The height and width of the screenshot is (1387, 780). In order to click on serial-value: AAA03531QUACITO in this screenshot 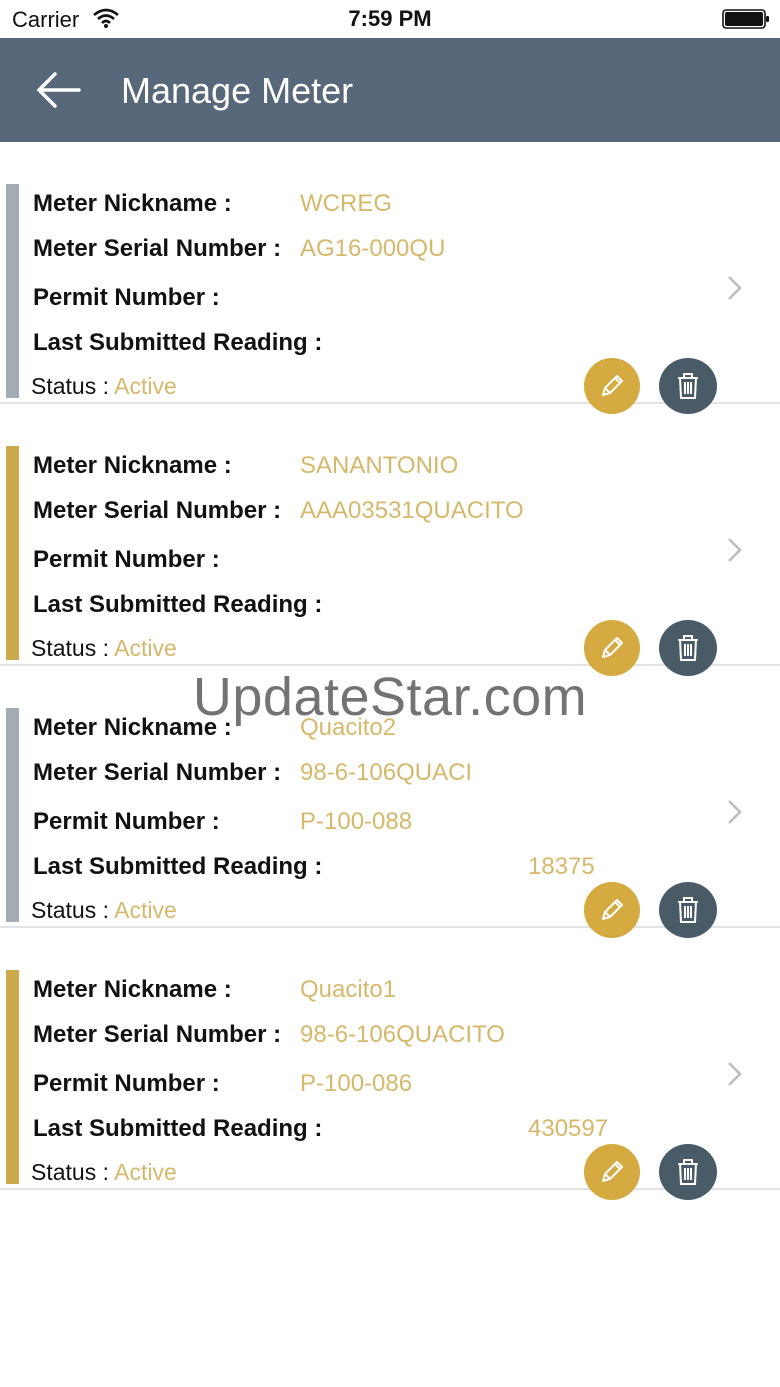, I will do `click(412, 510)`.